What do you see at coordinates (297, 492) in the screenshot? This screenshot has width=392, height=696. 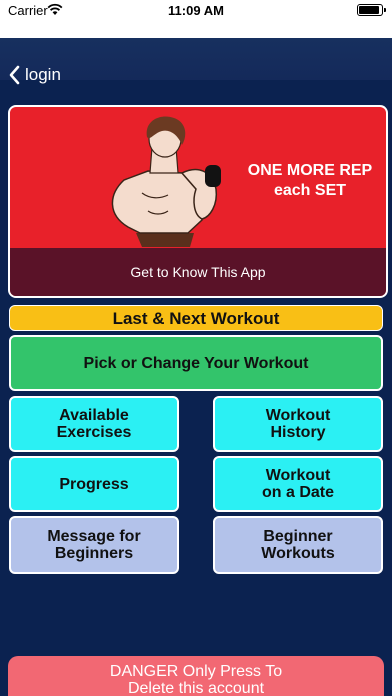 I see `workout-on-date-label-2: on a Date` at bounding box center [297, 492].